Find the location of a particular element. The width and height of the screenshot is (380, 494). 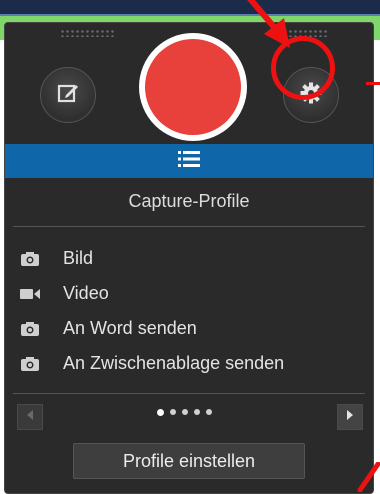

profile-item-bild: Bild is located at coordinates (192, 258).